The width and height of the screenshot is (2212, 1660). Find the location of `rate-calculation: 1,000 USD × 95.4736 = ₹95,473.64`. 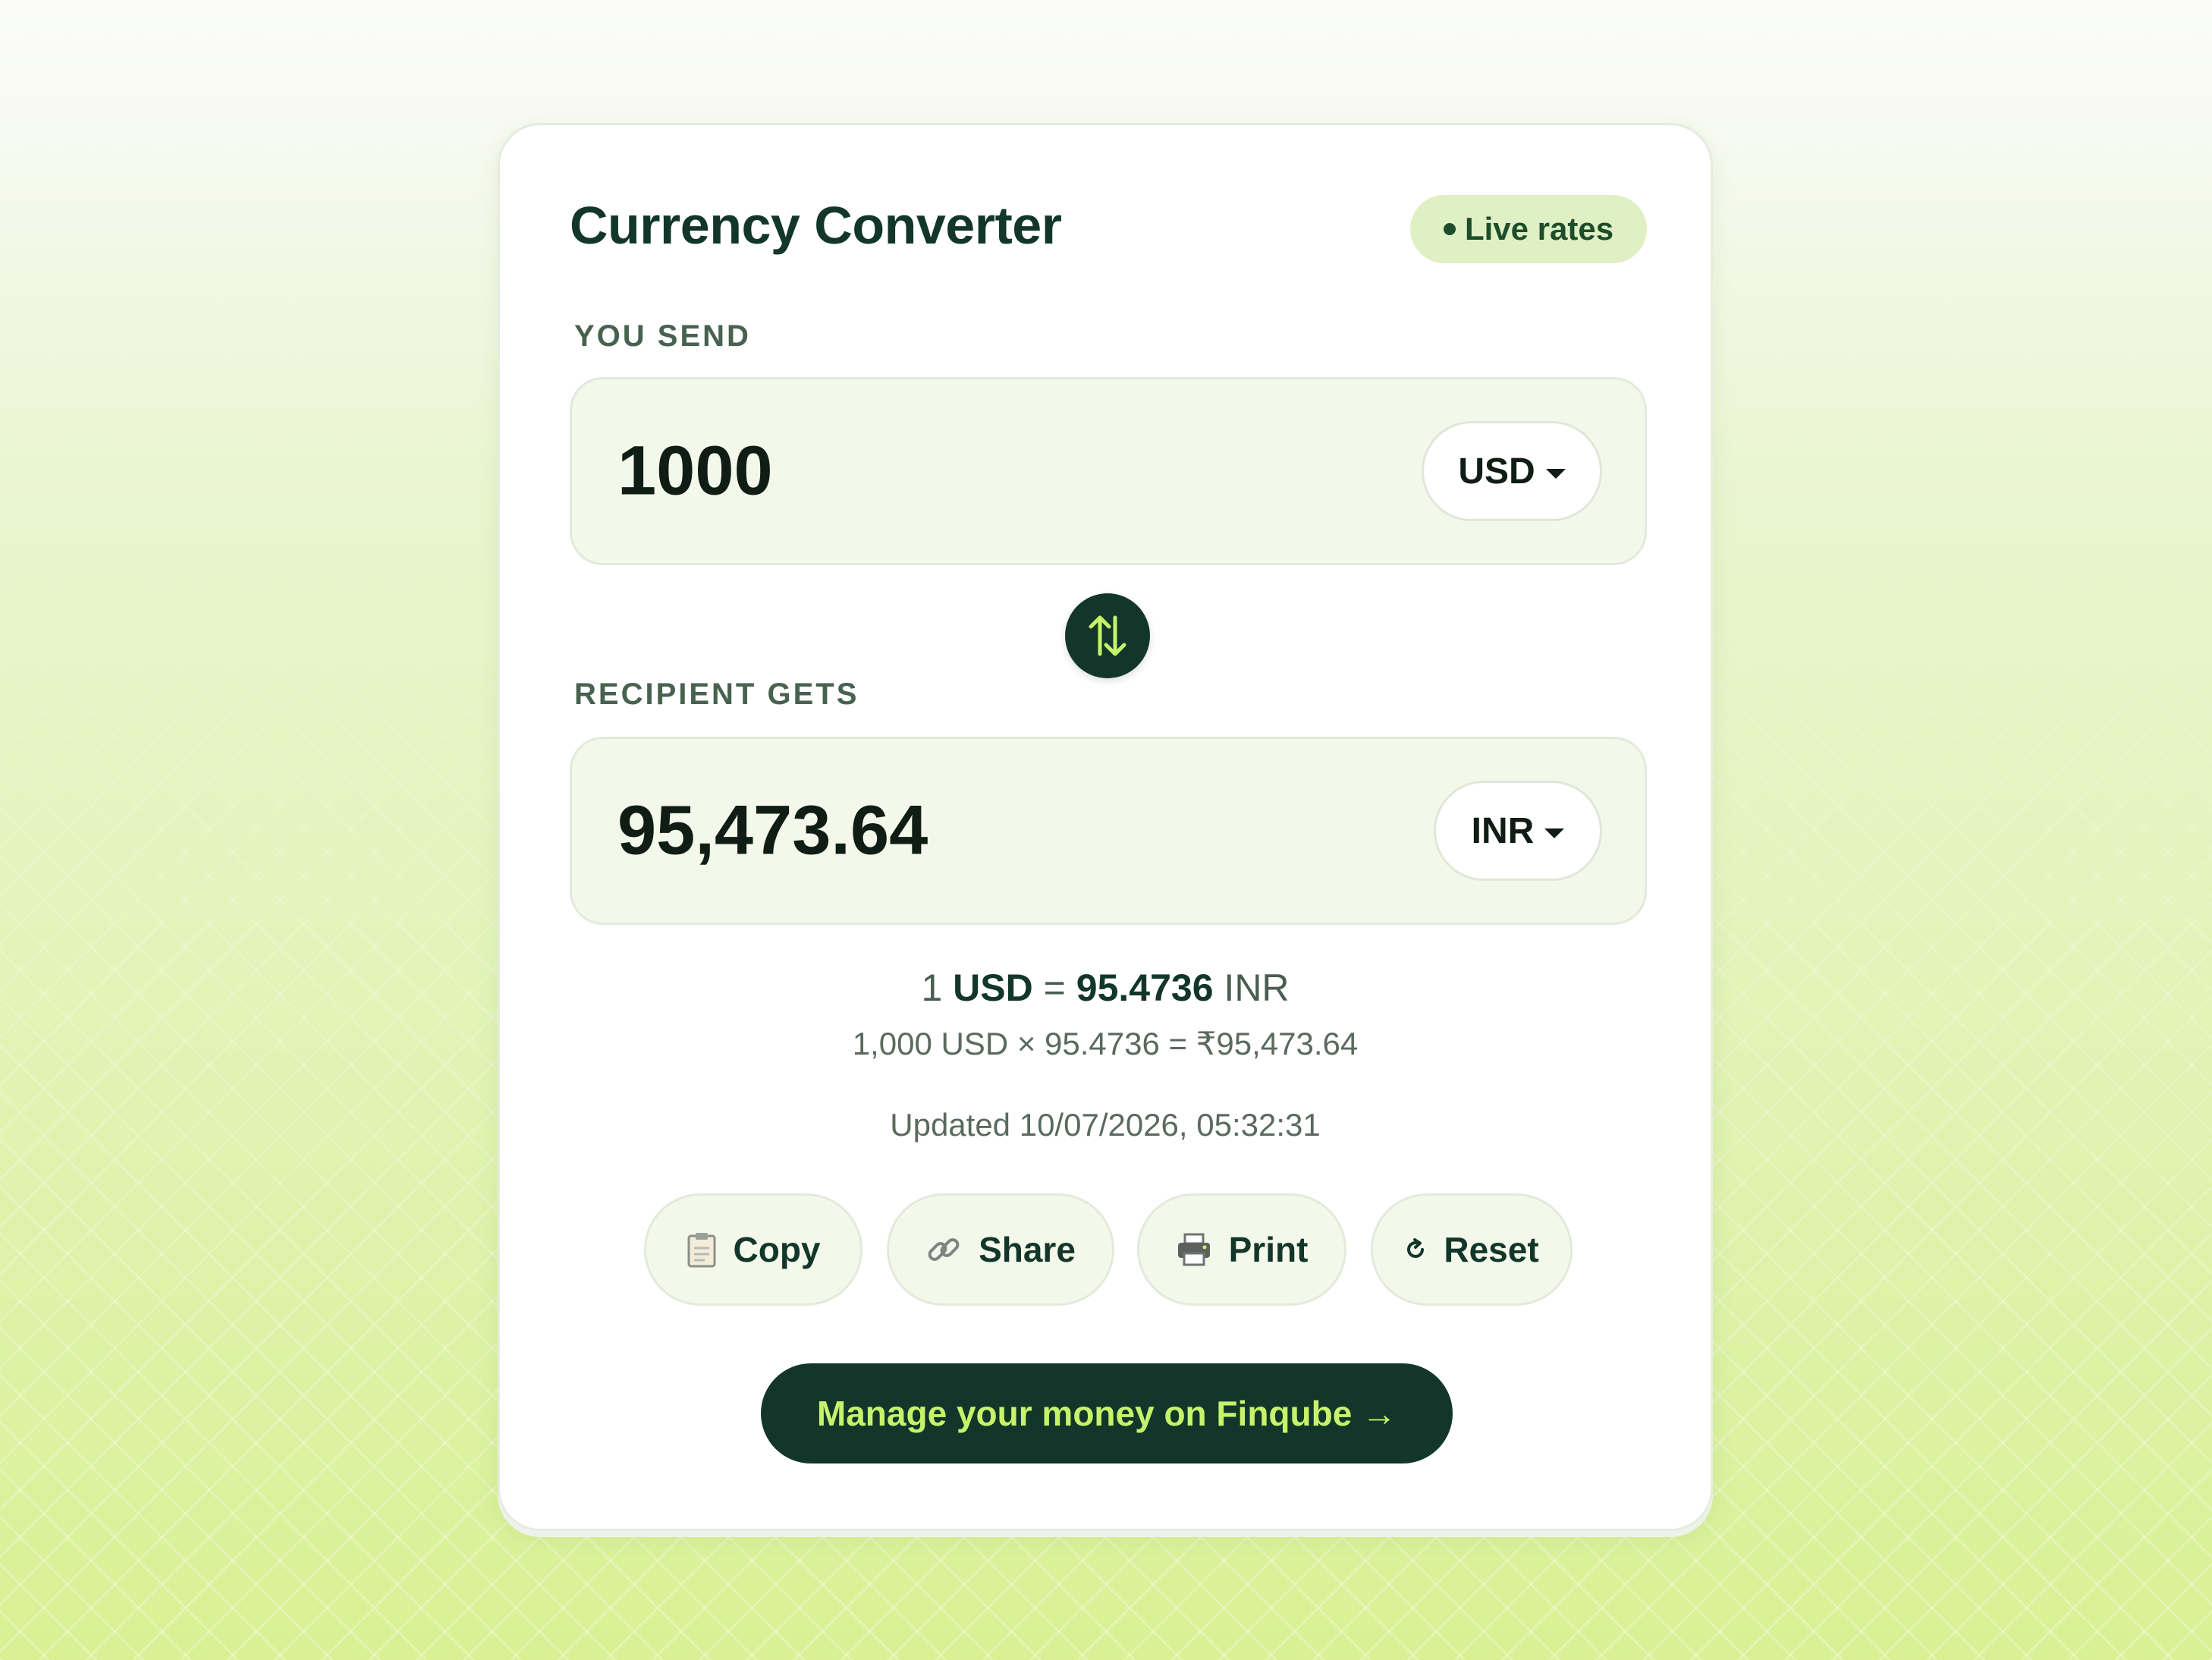

rate-calculation: 1,000 USD × 95.4736 = ₹95,473.64 is located at coordinates (1105, 1043).